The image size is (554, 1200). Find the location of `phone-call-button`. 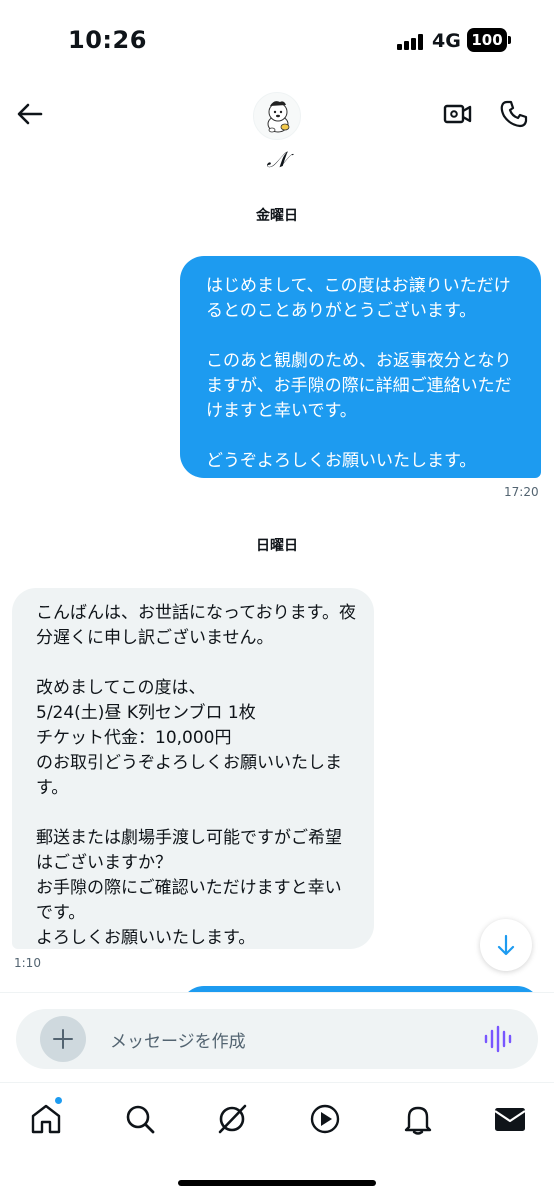

phone-call-button is located at coordinates (514, 114).